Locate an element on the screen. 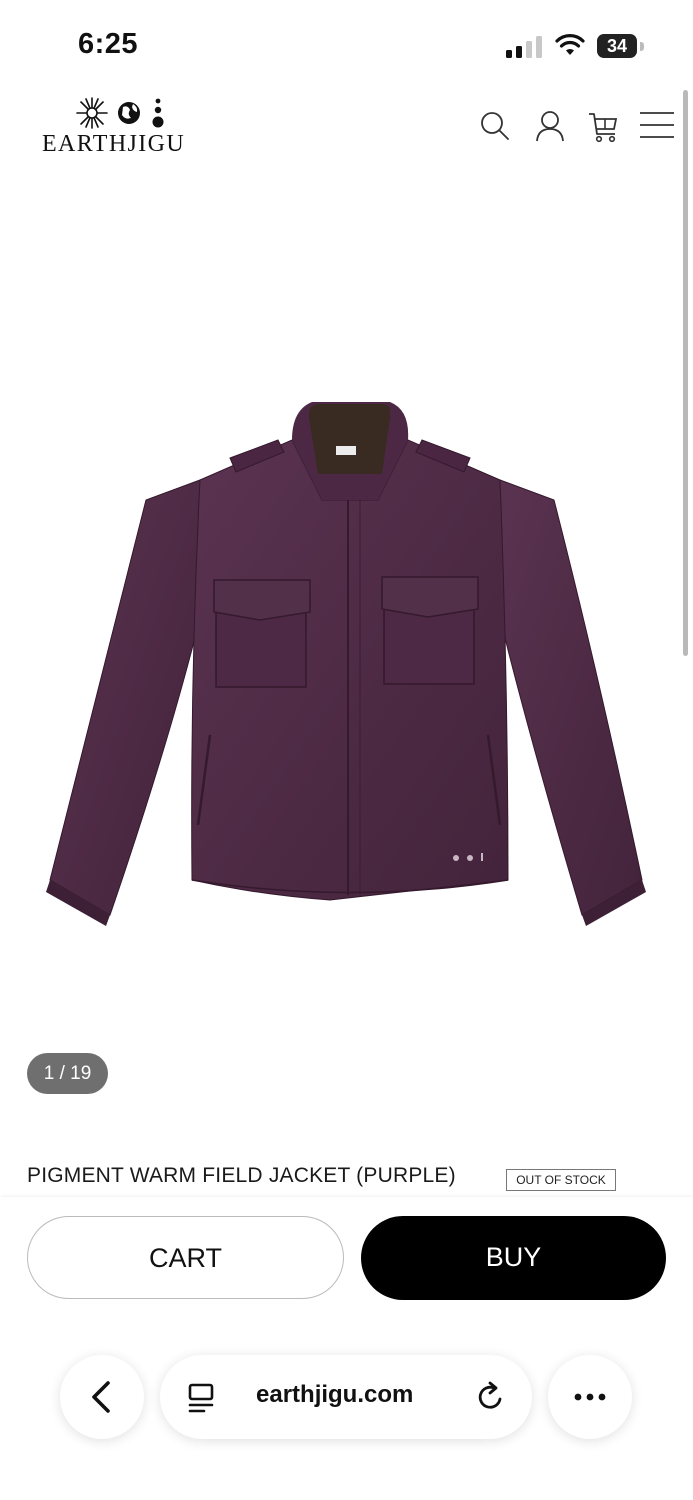 The width and height of the screenshot is (693, 1500). status-time: 6:25 is located at coordinates (108, 44).